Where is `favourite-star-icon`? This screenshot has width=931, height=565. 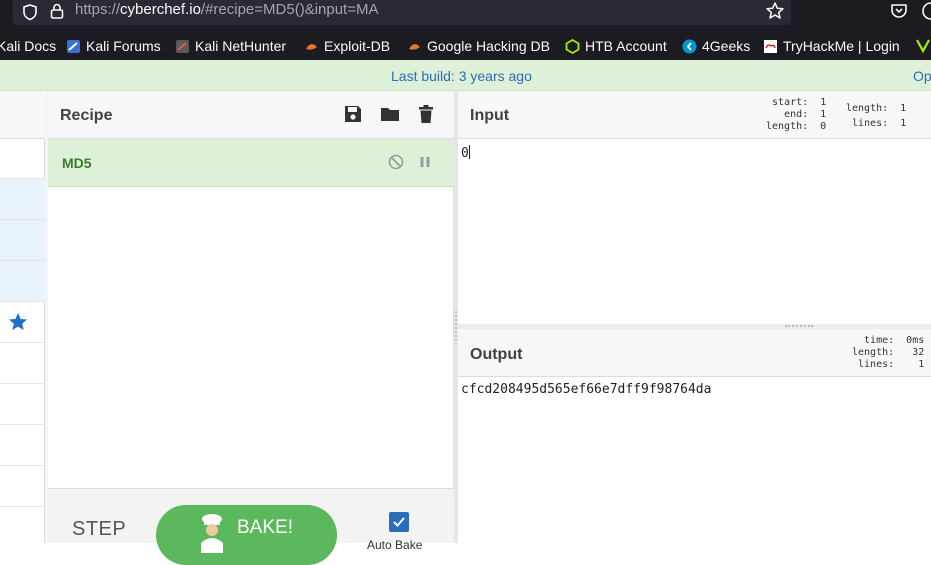
favourite-star-icon is located at coordinates (18, 321).